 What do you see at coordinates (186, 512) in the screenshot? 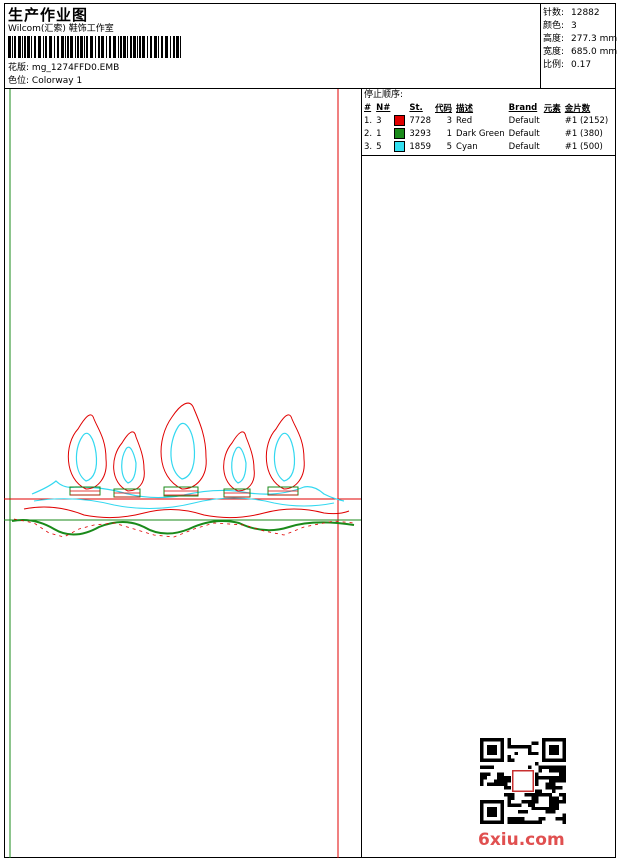
I see `red-wave-line` at bounding box center [186, 512].